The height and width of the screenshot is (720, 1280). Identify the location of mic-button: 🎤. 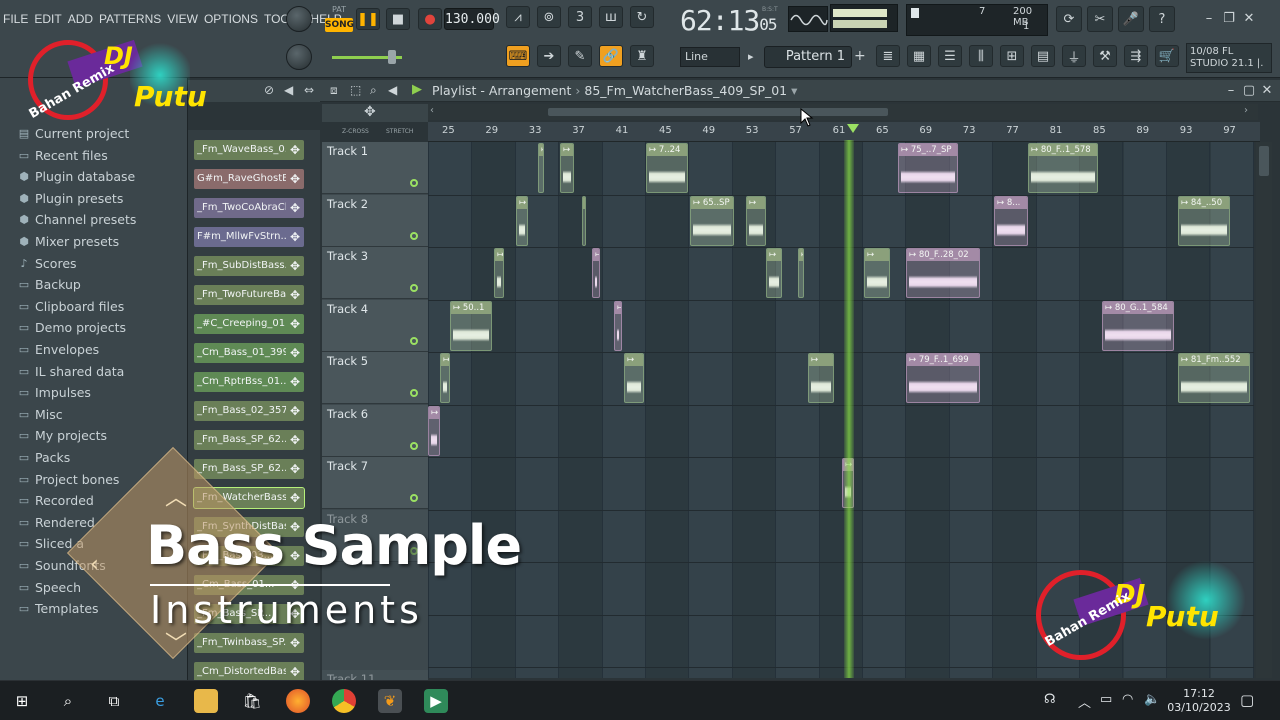
(1131, 19).